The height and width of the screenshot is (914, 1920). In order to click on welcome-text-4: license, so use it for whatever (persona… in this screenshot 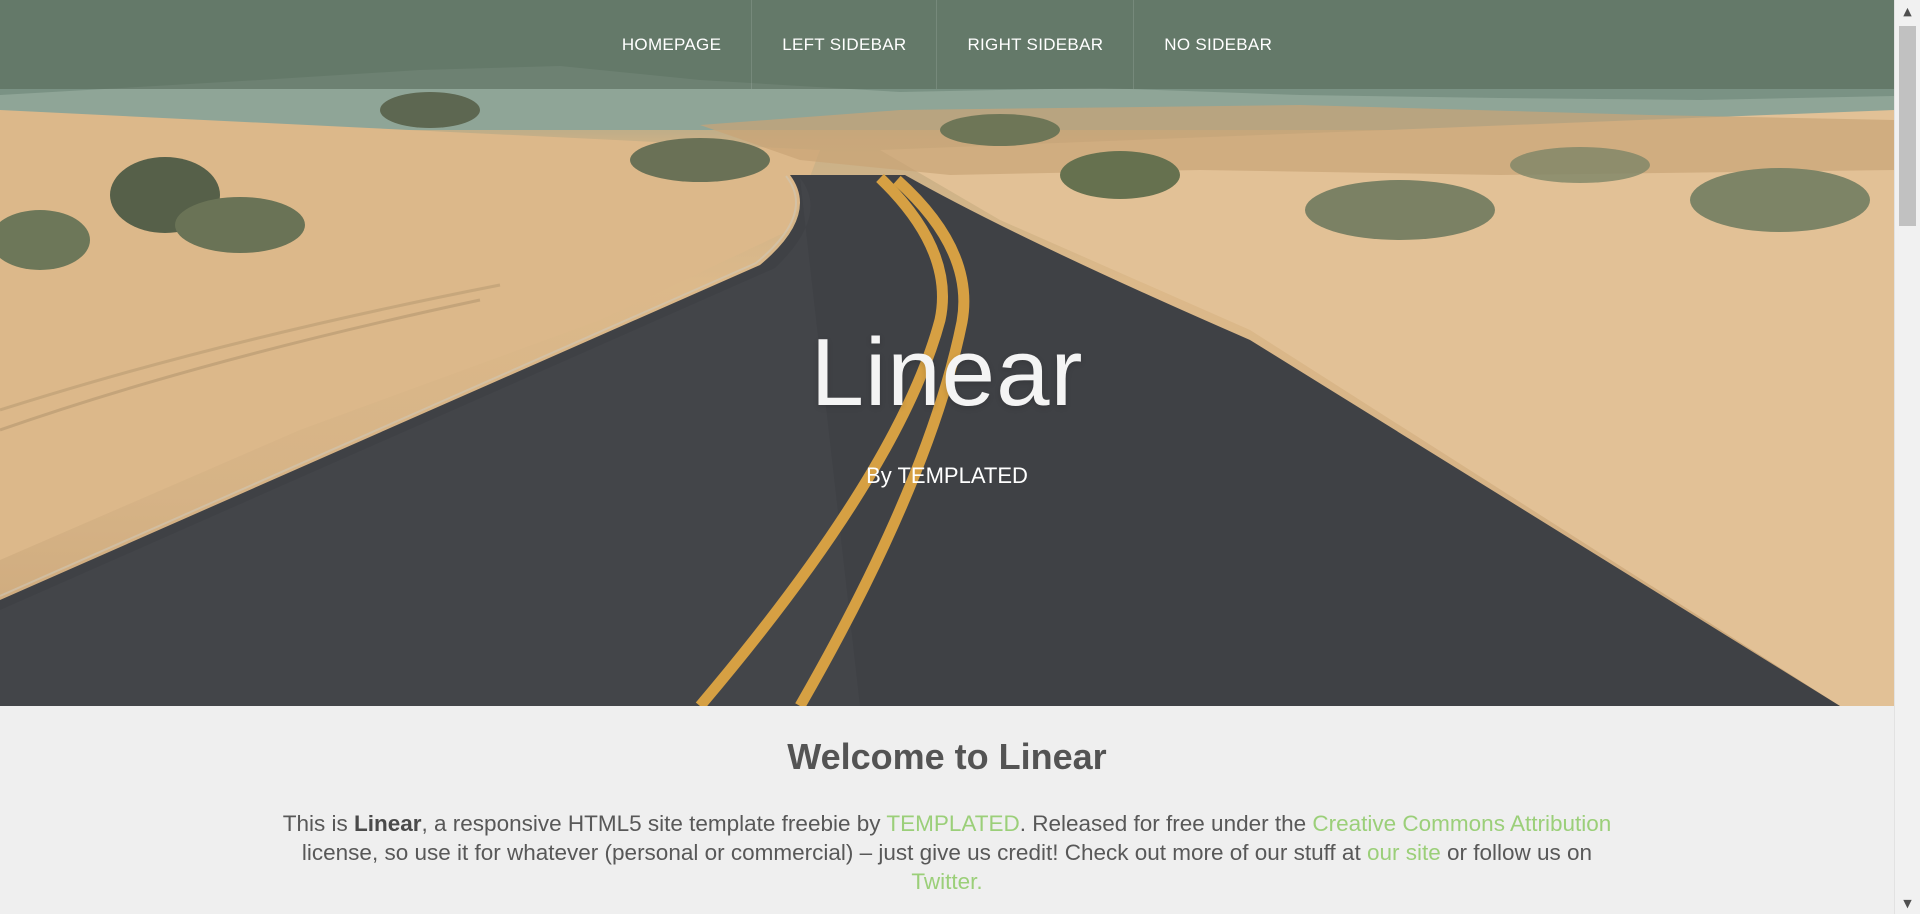, I will do `click(834, 852)`.